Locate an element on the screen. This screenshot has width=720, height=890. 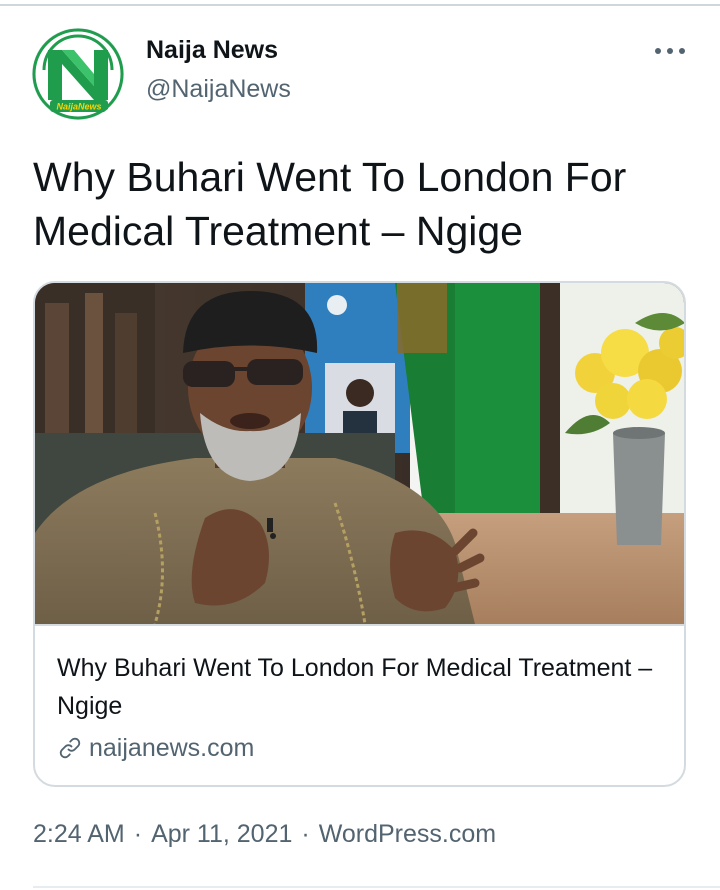
bottom-divider is located at coordinates (376, 887).